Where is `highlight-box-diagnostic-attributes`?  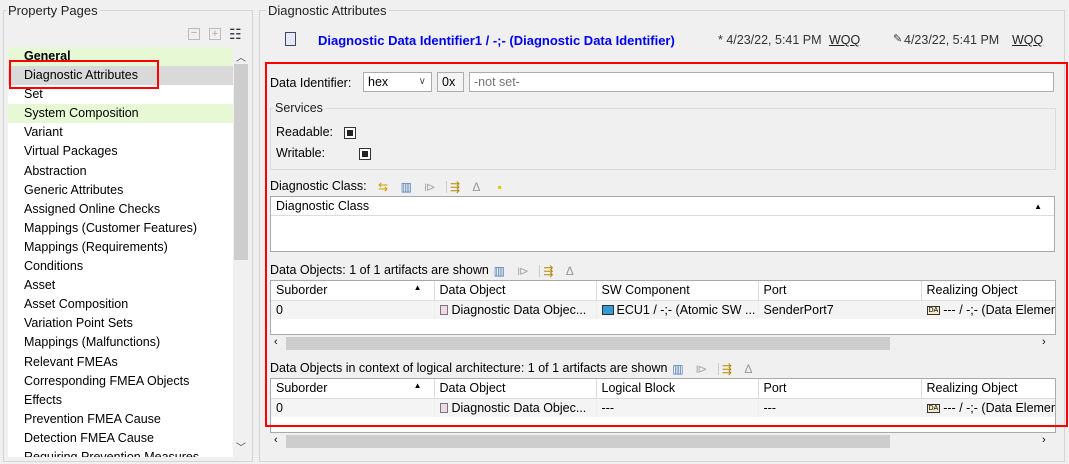 highlight-box-diagnostic-attributes is located at coordinates (84, 74).